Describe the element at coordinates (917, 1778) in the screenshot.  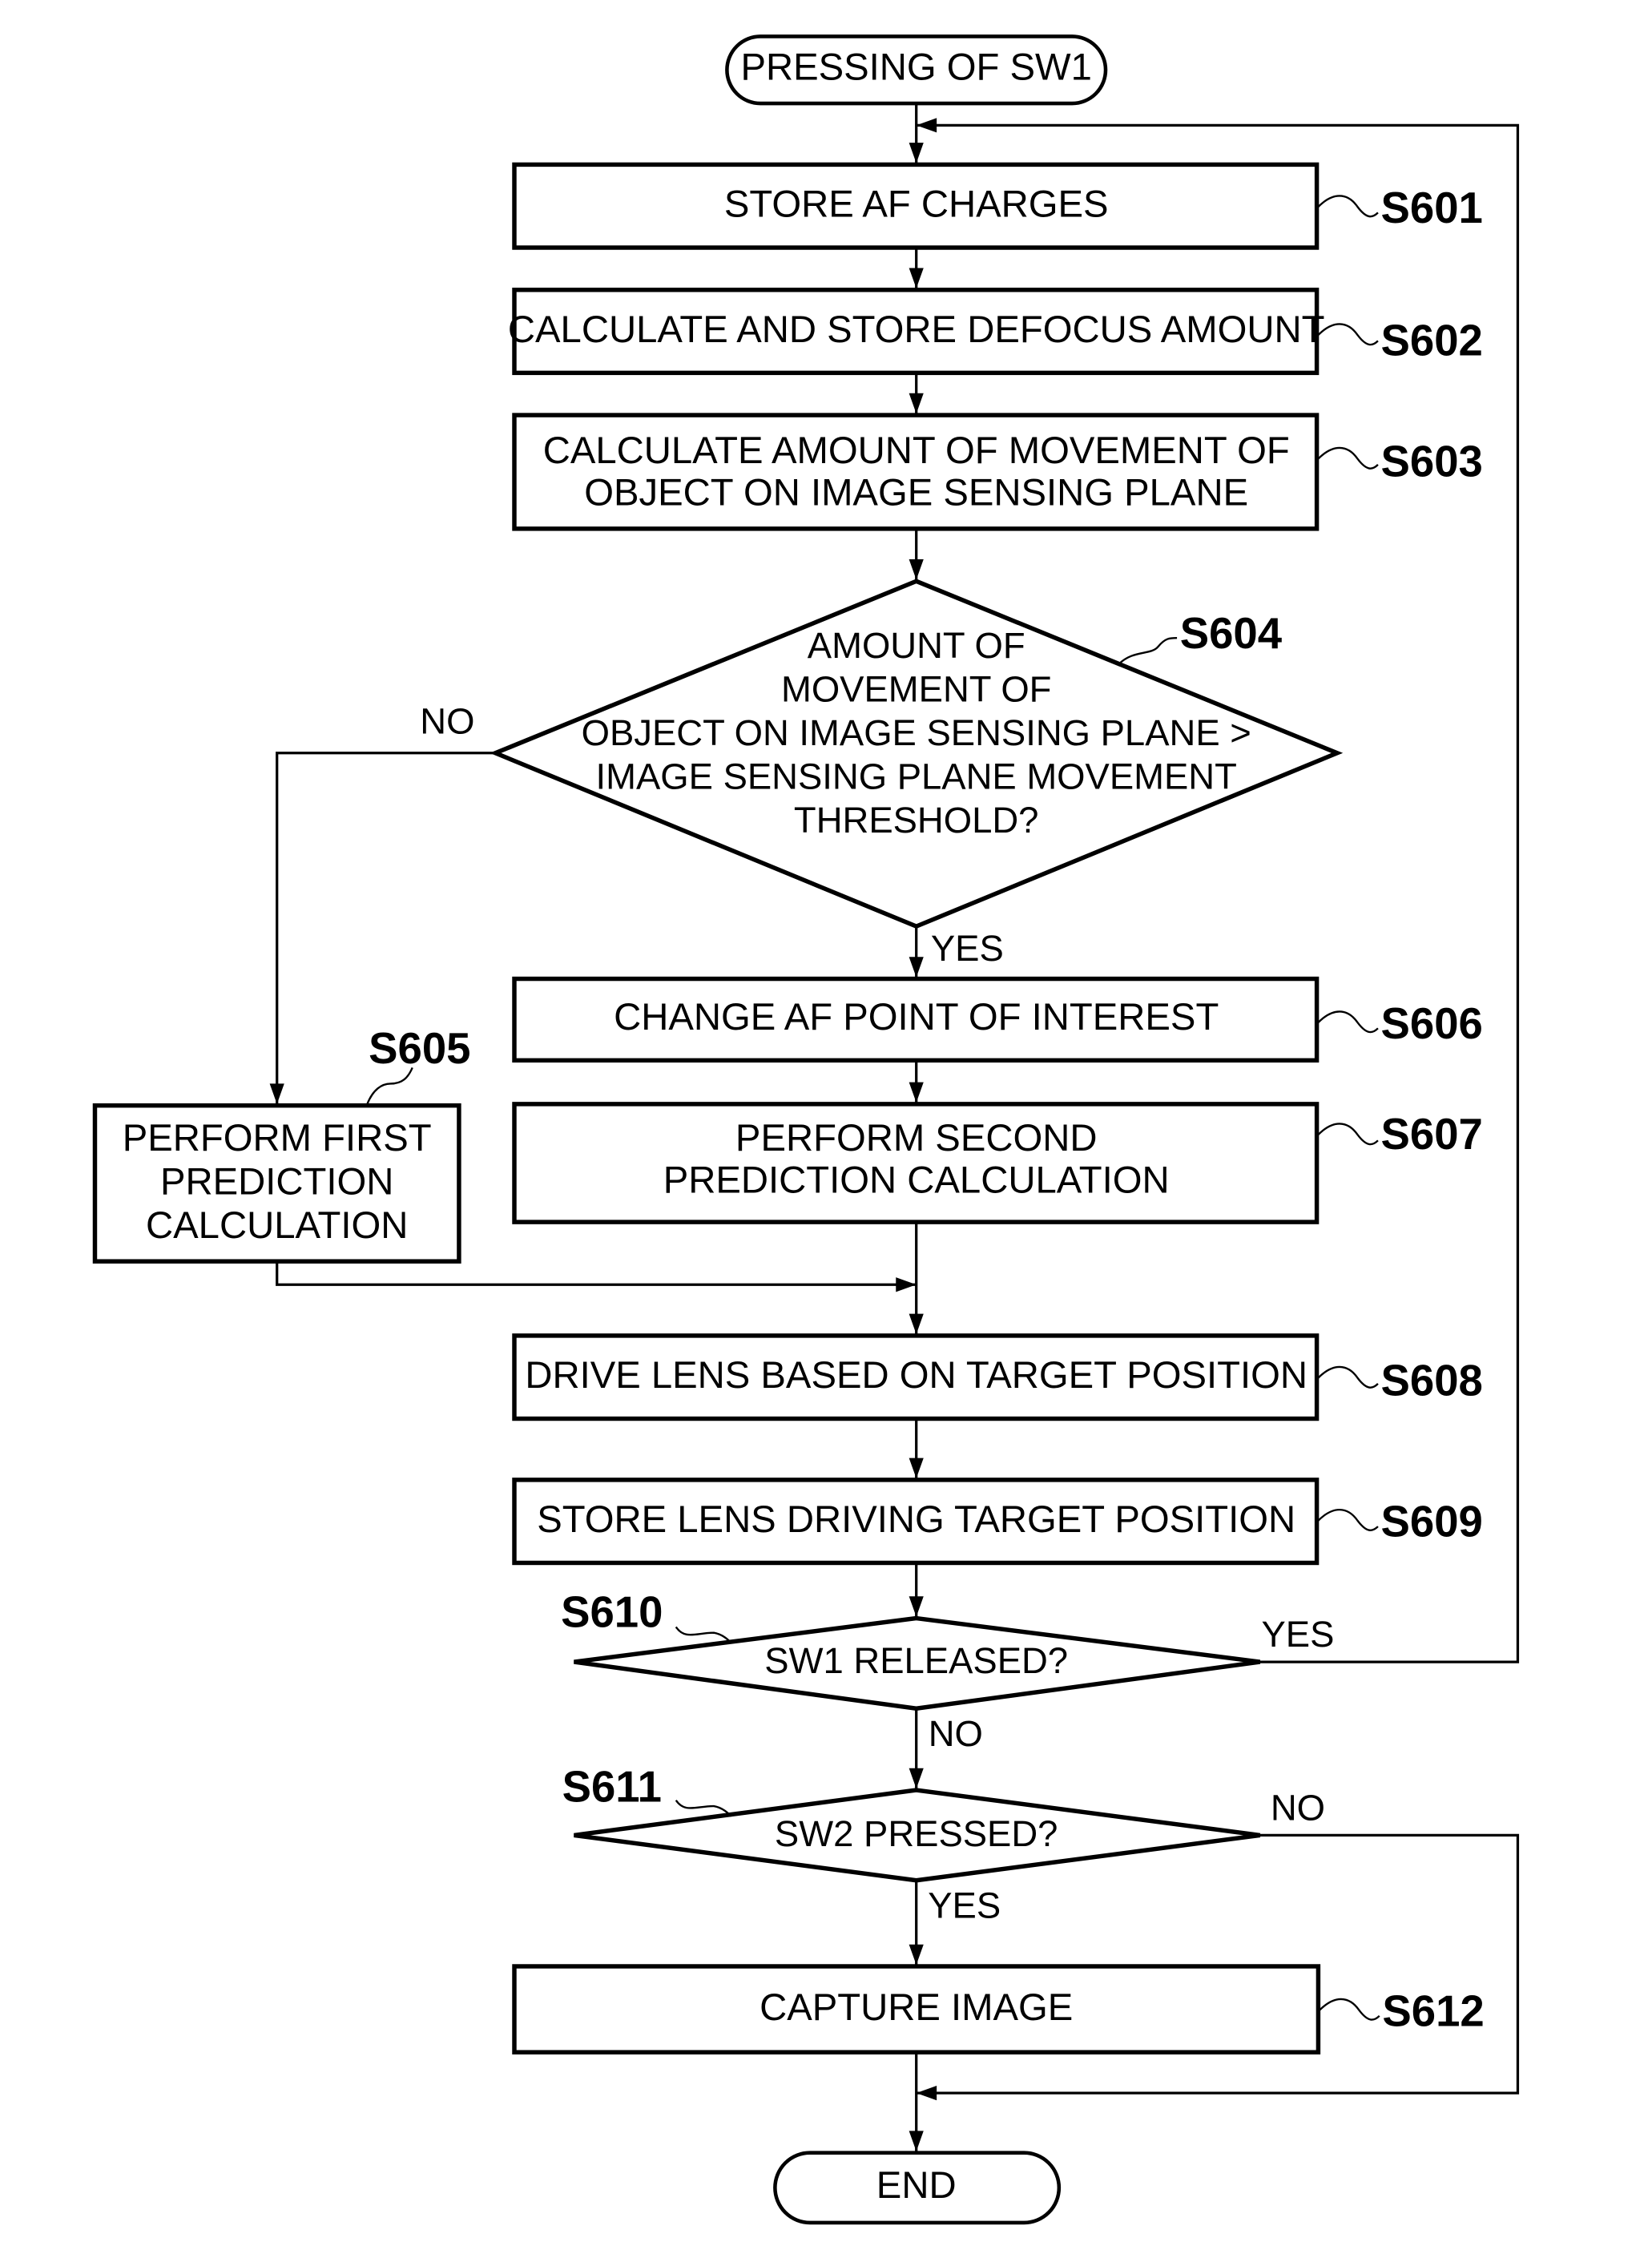
I see `arrowhead-s611` at that location.